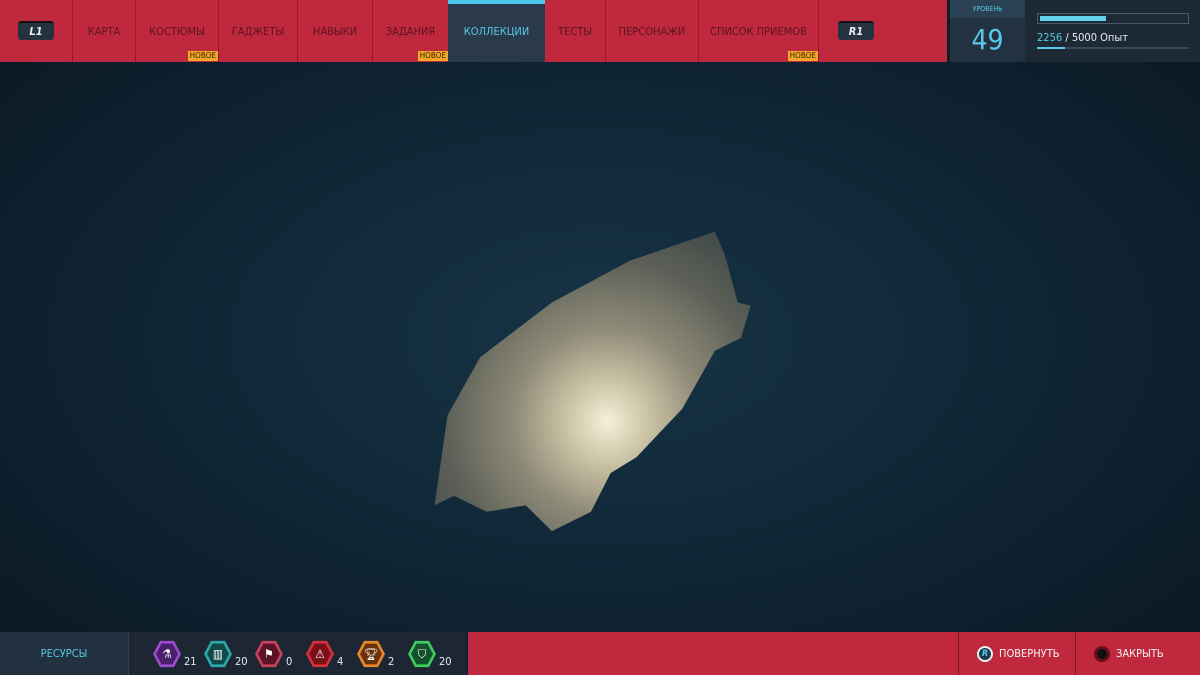 The height and width of the screenshot is (675, 1200). What do you see at coordinates (987, 9) in the screenshot?
I see `level-label: УРОВЕНЬ` at bounding box center [987, 9].